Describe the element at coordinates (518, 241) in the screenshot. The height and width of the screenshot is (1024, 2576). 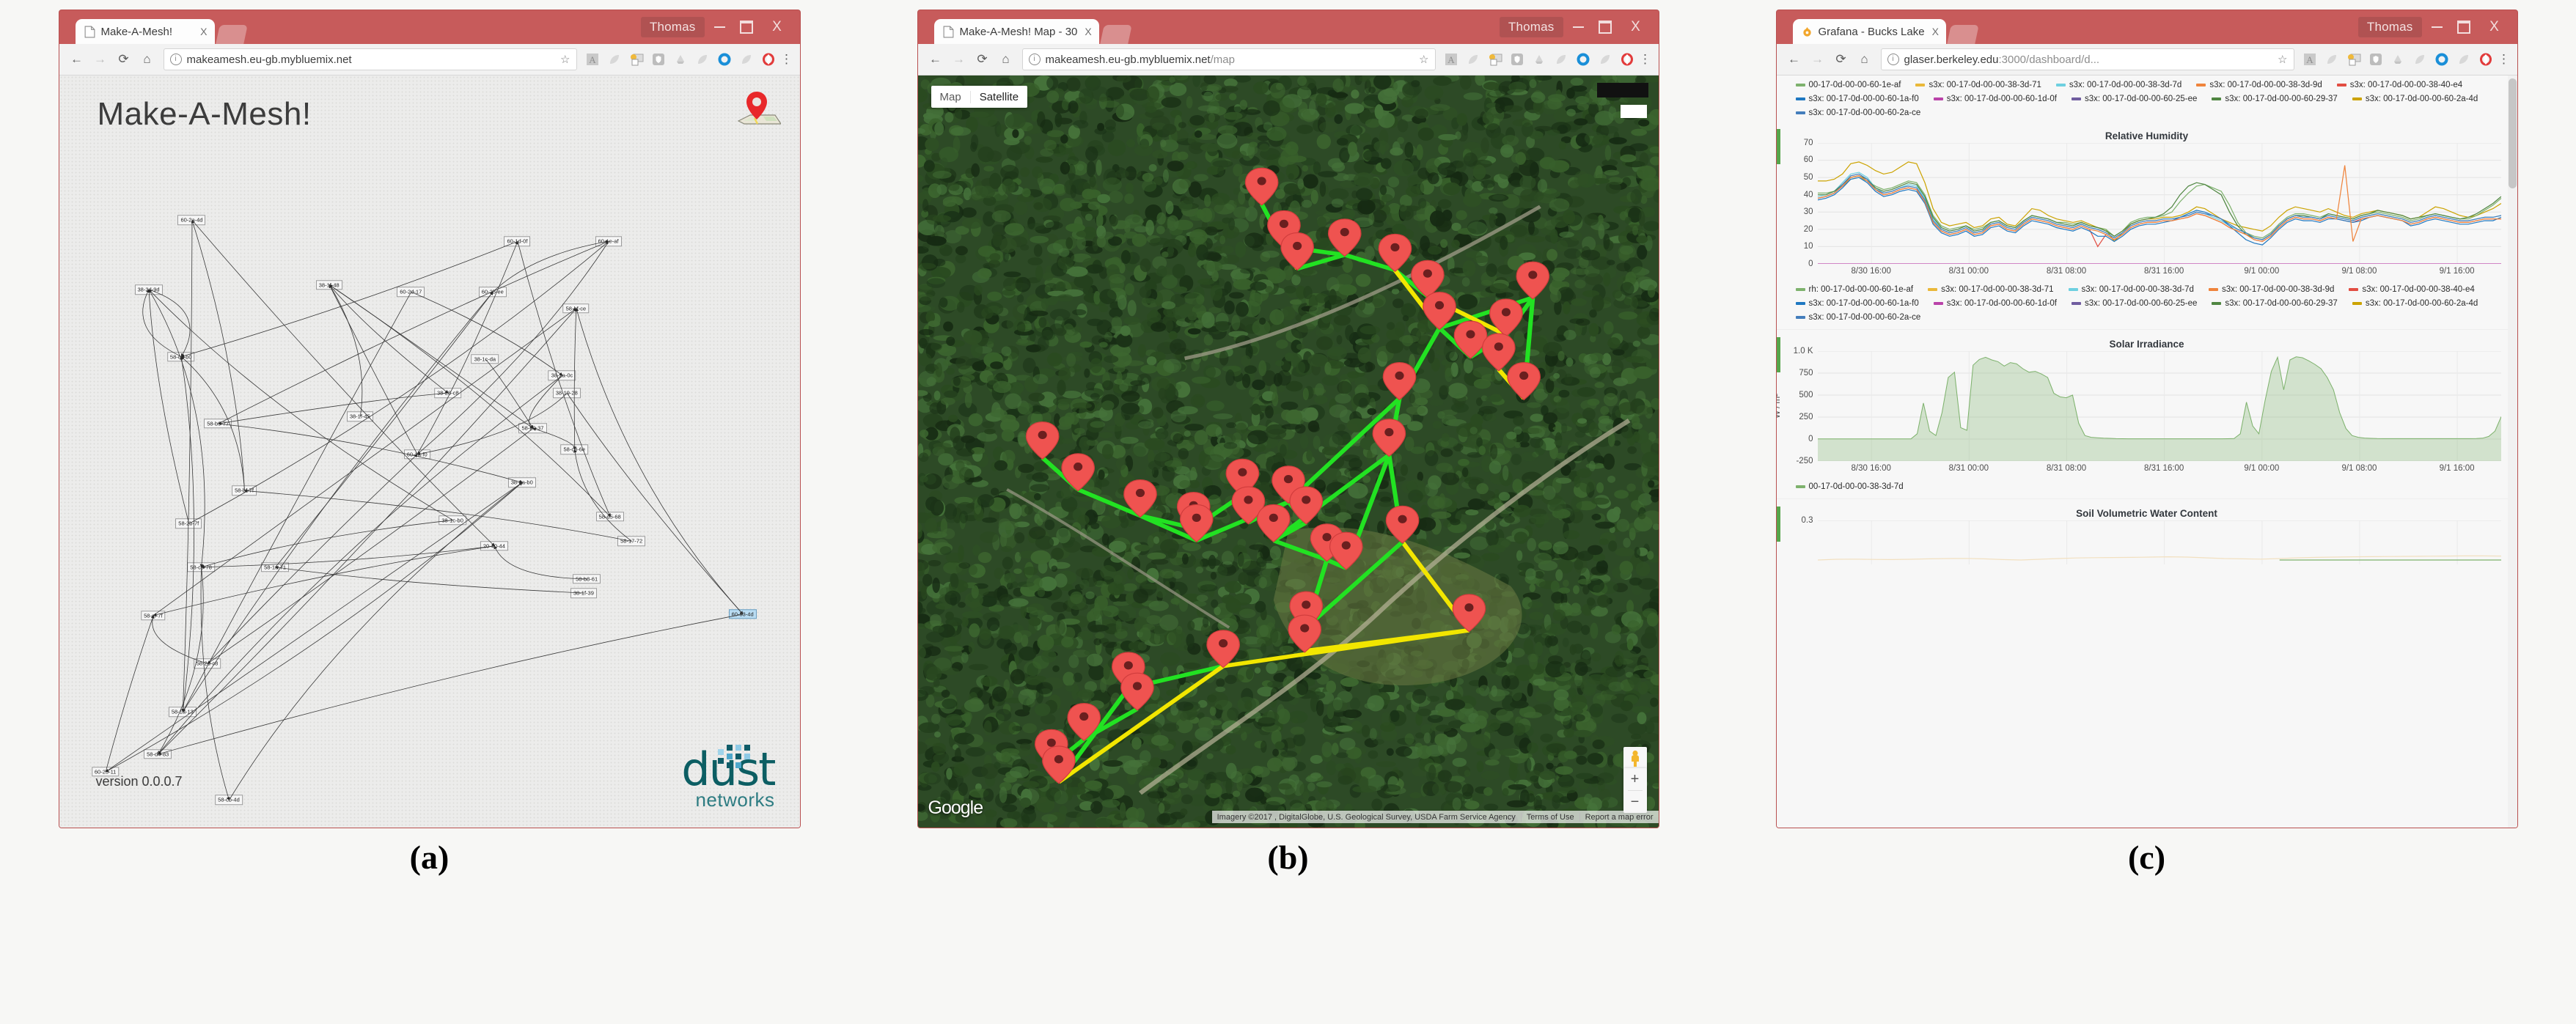
I see `mesh-node: 60-1d-0f` at that location.